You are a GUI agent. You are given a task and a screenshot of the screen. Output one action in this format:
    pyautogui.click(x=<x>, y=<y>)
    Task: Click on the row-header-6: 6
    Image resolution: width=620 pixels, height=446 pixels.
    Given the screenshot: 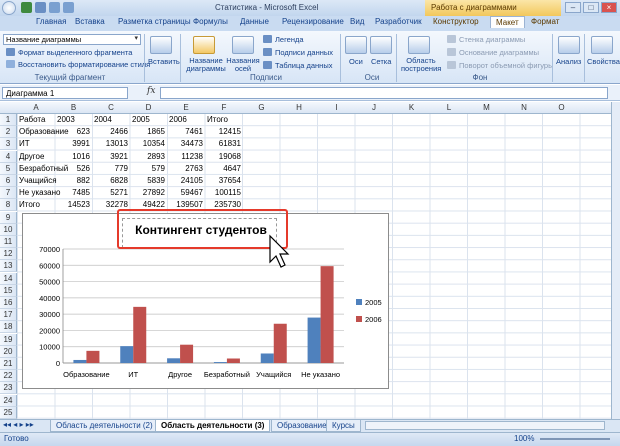 What is the action you would take?
    pyautogui.click(x=8, y=181)
    